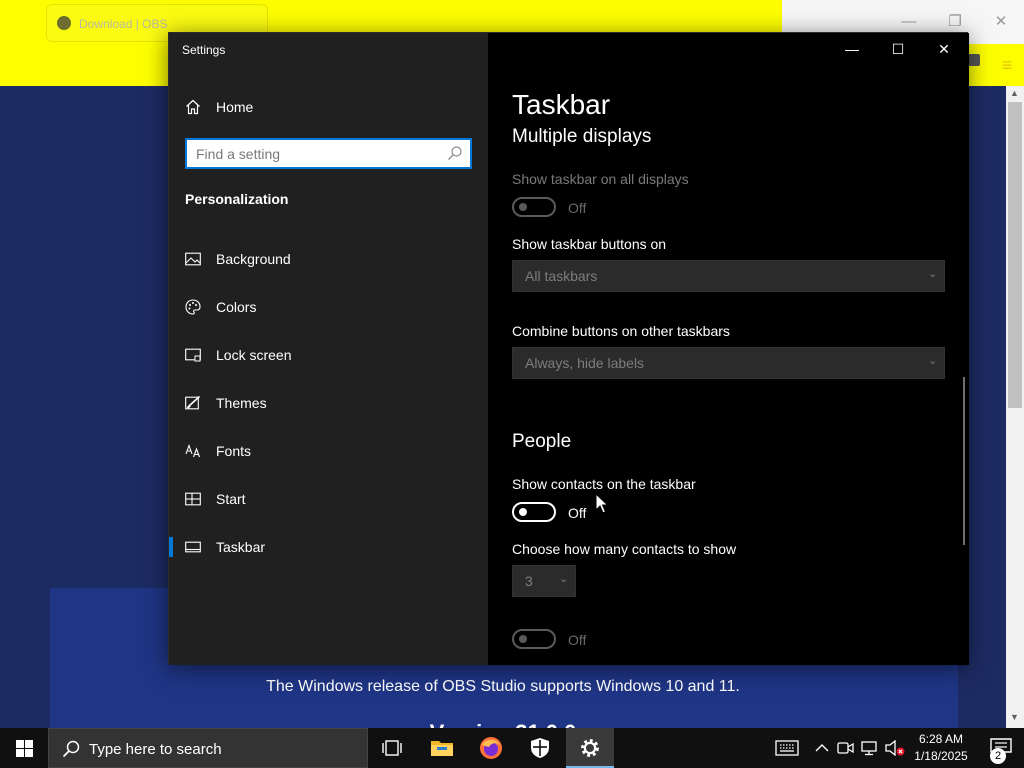 This screenshot has height=768, width=1024. What do you see at coordinates (503, 722) in the screenshot?
I see `web-version-heading: Version 31.0.0` at bounding box center [503, 722].